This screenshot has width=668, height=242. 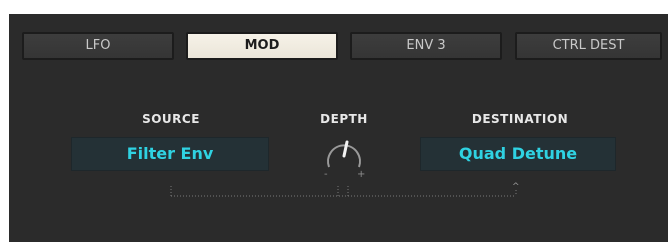 I want to click on knob-minus-label: -, so click(x=326, y=174).